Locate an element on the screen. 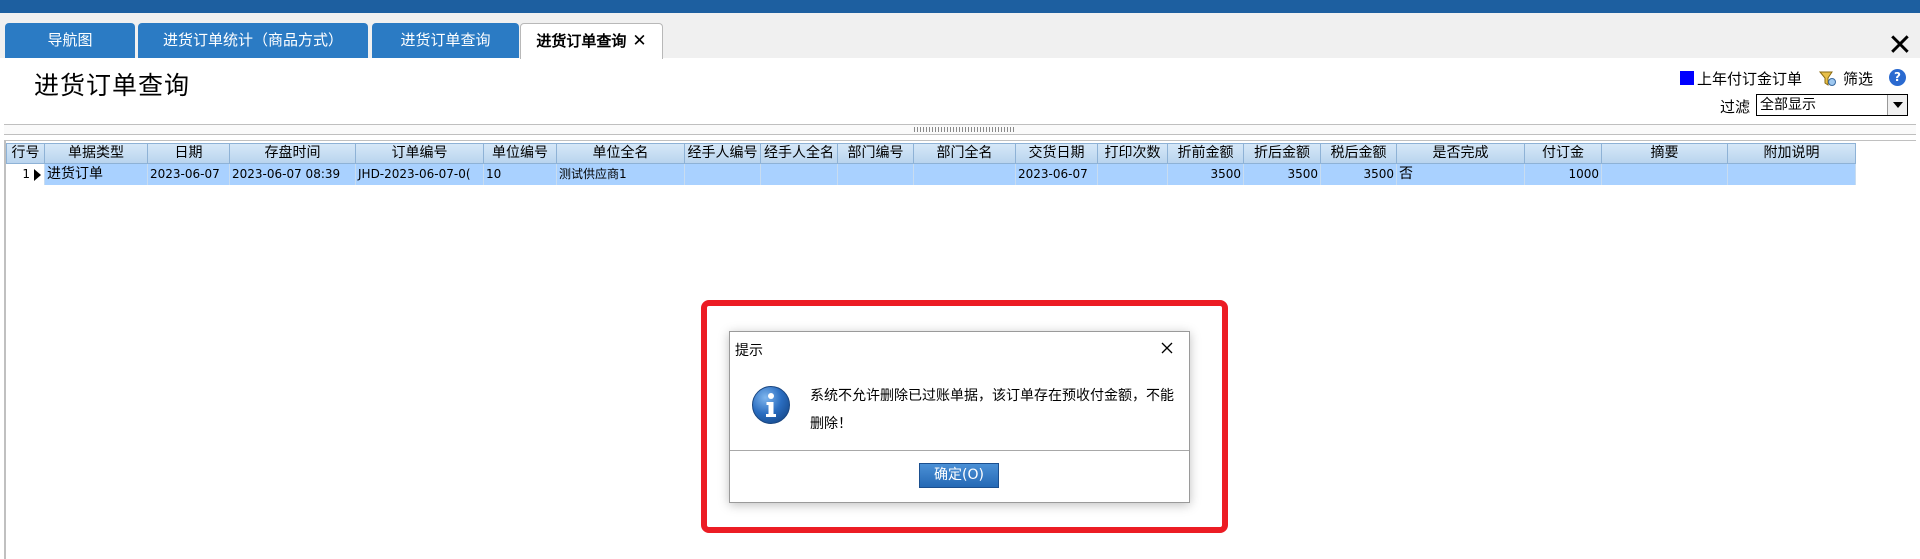 The width and height of the screenshot is (1920, 559). col-header: 经手人全名 is located at coordinates (799, 153).